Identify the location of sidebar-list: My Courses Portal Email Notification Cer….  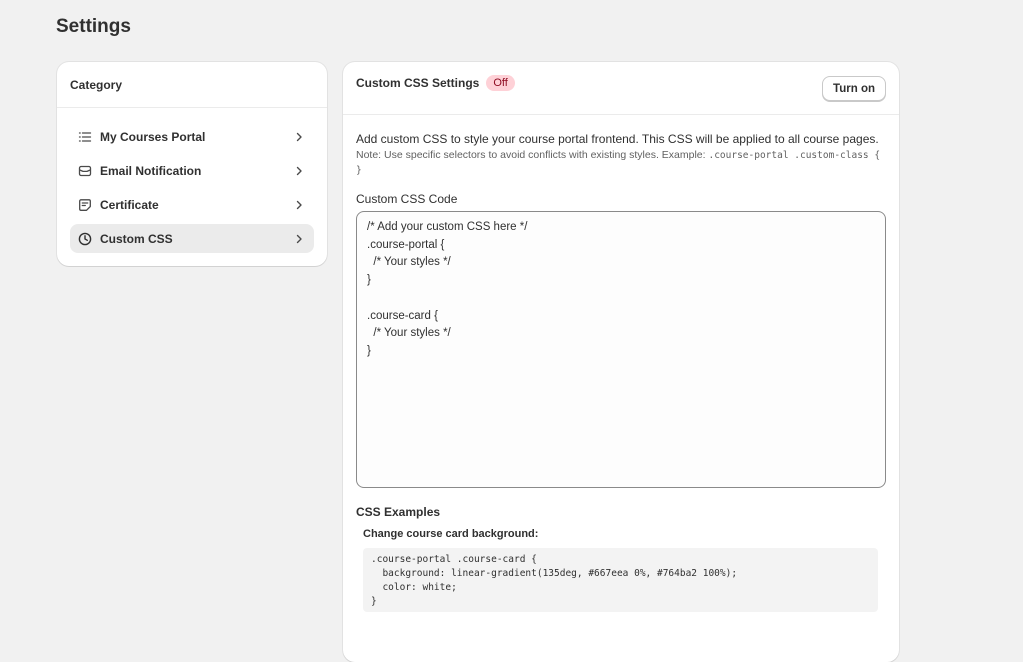
(192, 180).